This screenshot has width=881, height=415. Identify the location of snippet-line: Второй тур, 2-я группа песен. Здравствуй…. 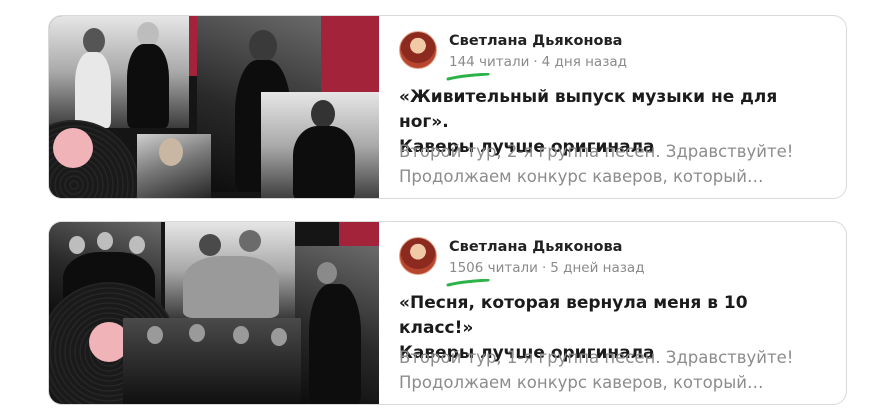
(596, 151).